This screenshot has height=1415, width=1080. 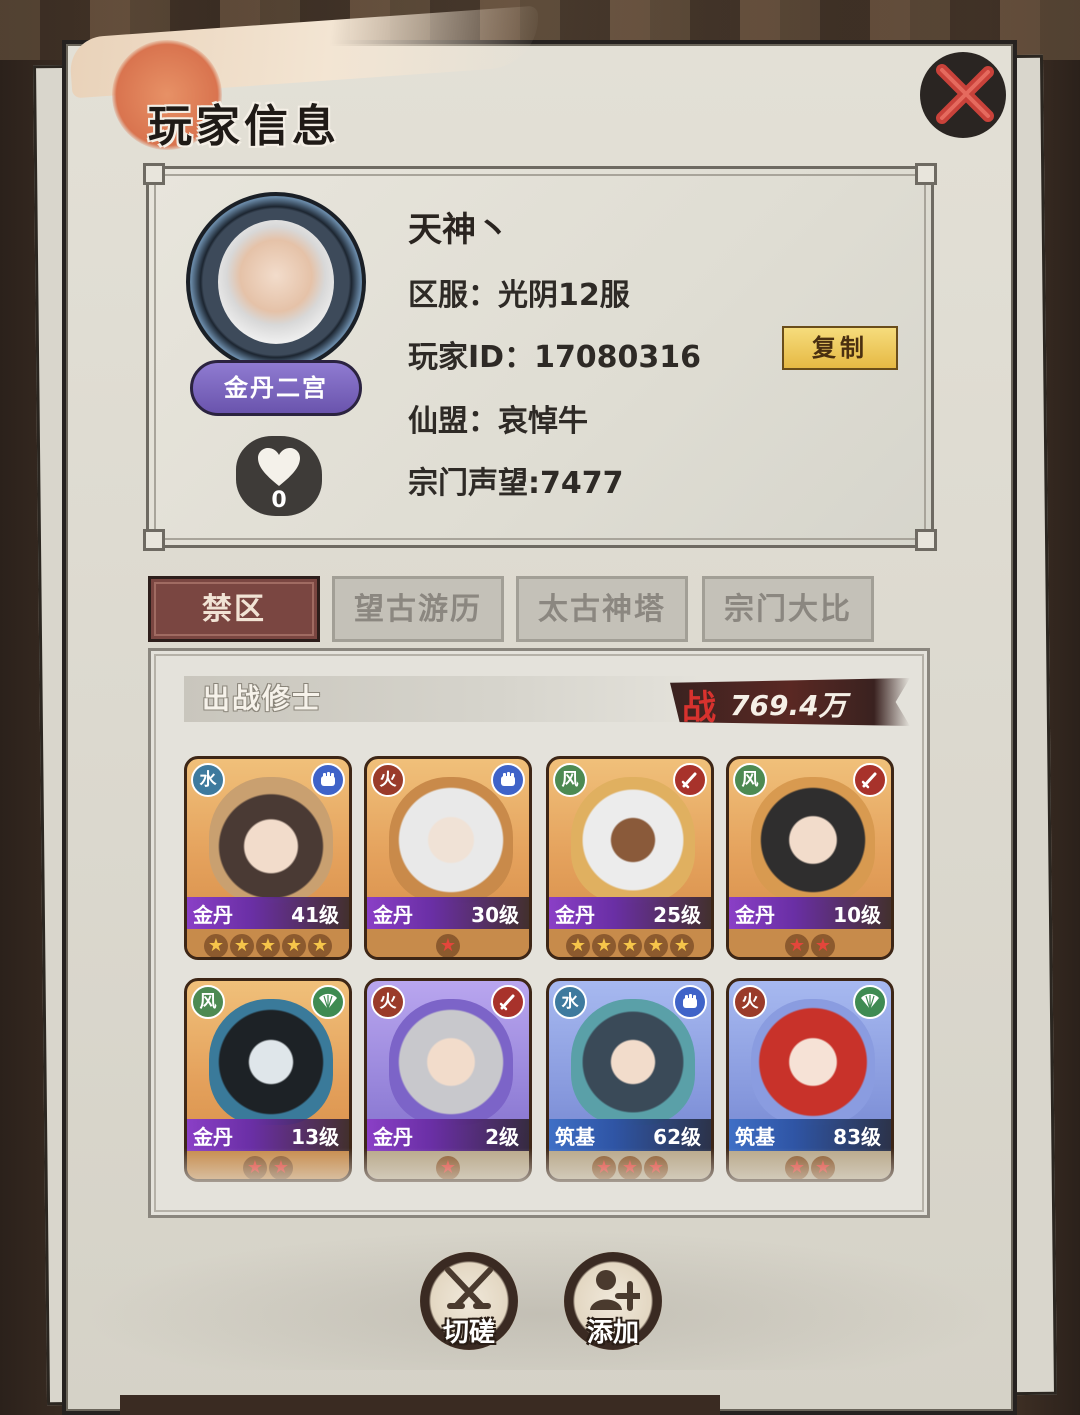 I want to click on hero-level: 62级, so click(x=677, y=1137).